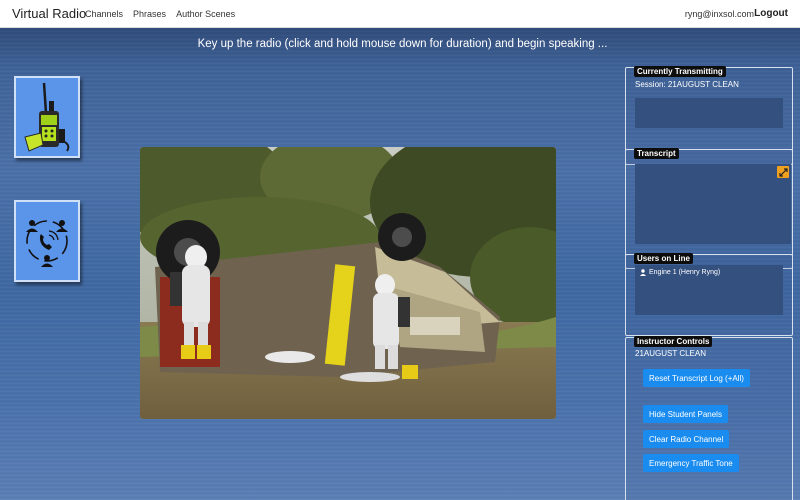  I want to click on expand-icon, so click(783, 172).